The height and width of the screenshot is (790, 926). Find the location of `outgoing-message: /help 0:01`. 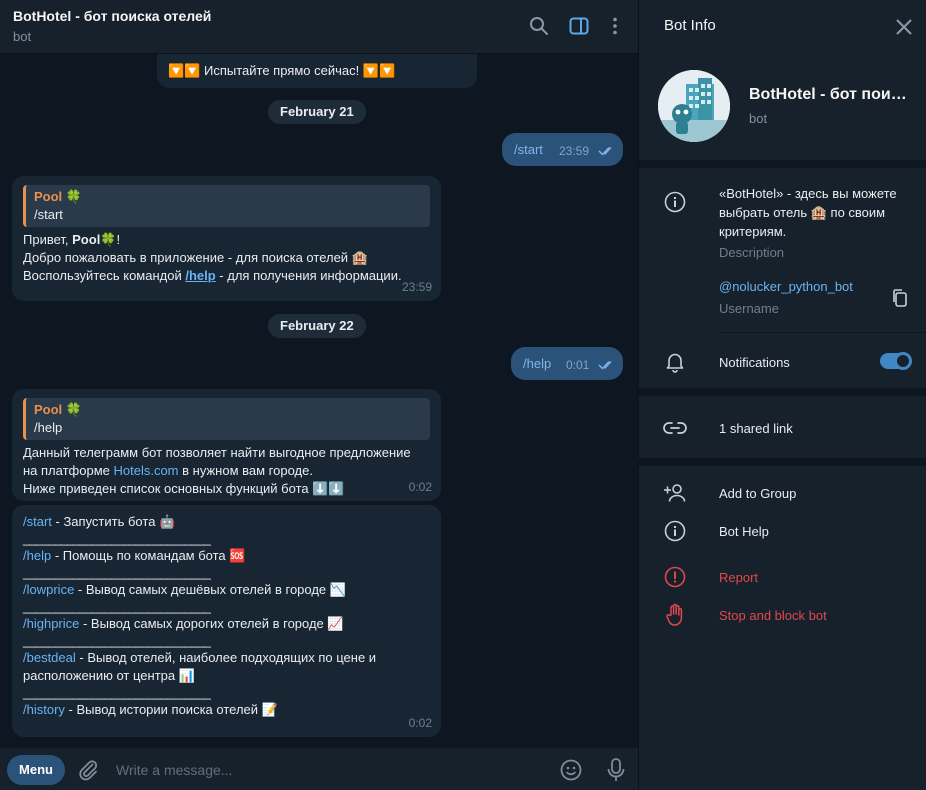

outgoing-message: /help 0:01 is located at coordinates (567, 363).